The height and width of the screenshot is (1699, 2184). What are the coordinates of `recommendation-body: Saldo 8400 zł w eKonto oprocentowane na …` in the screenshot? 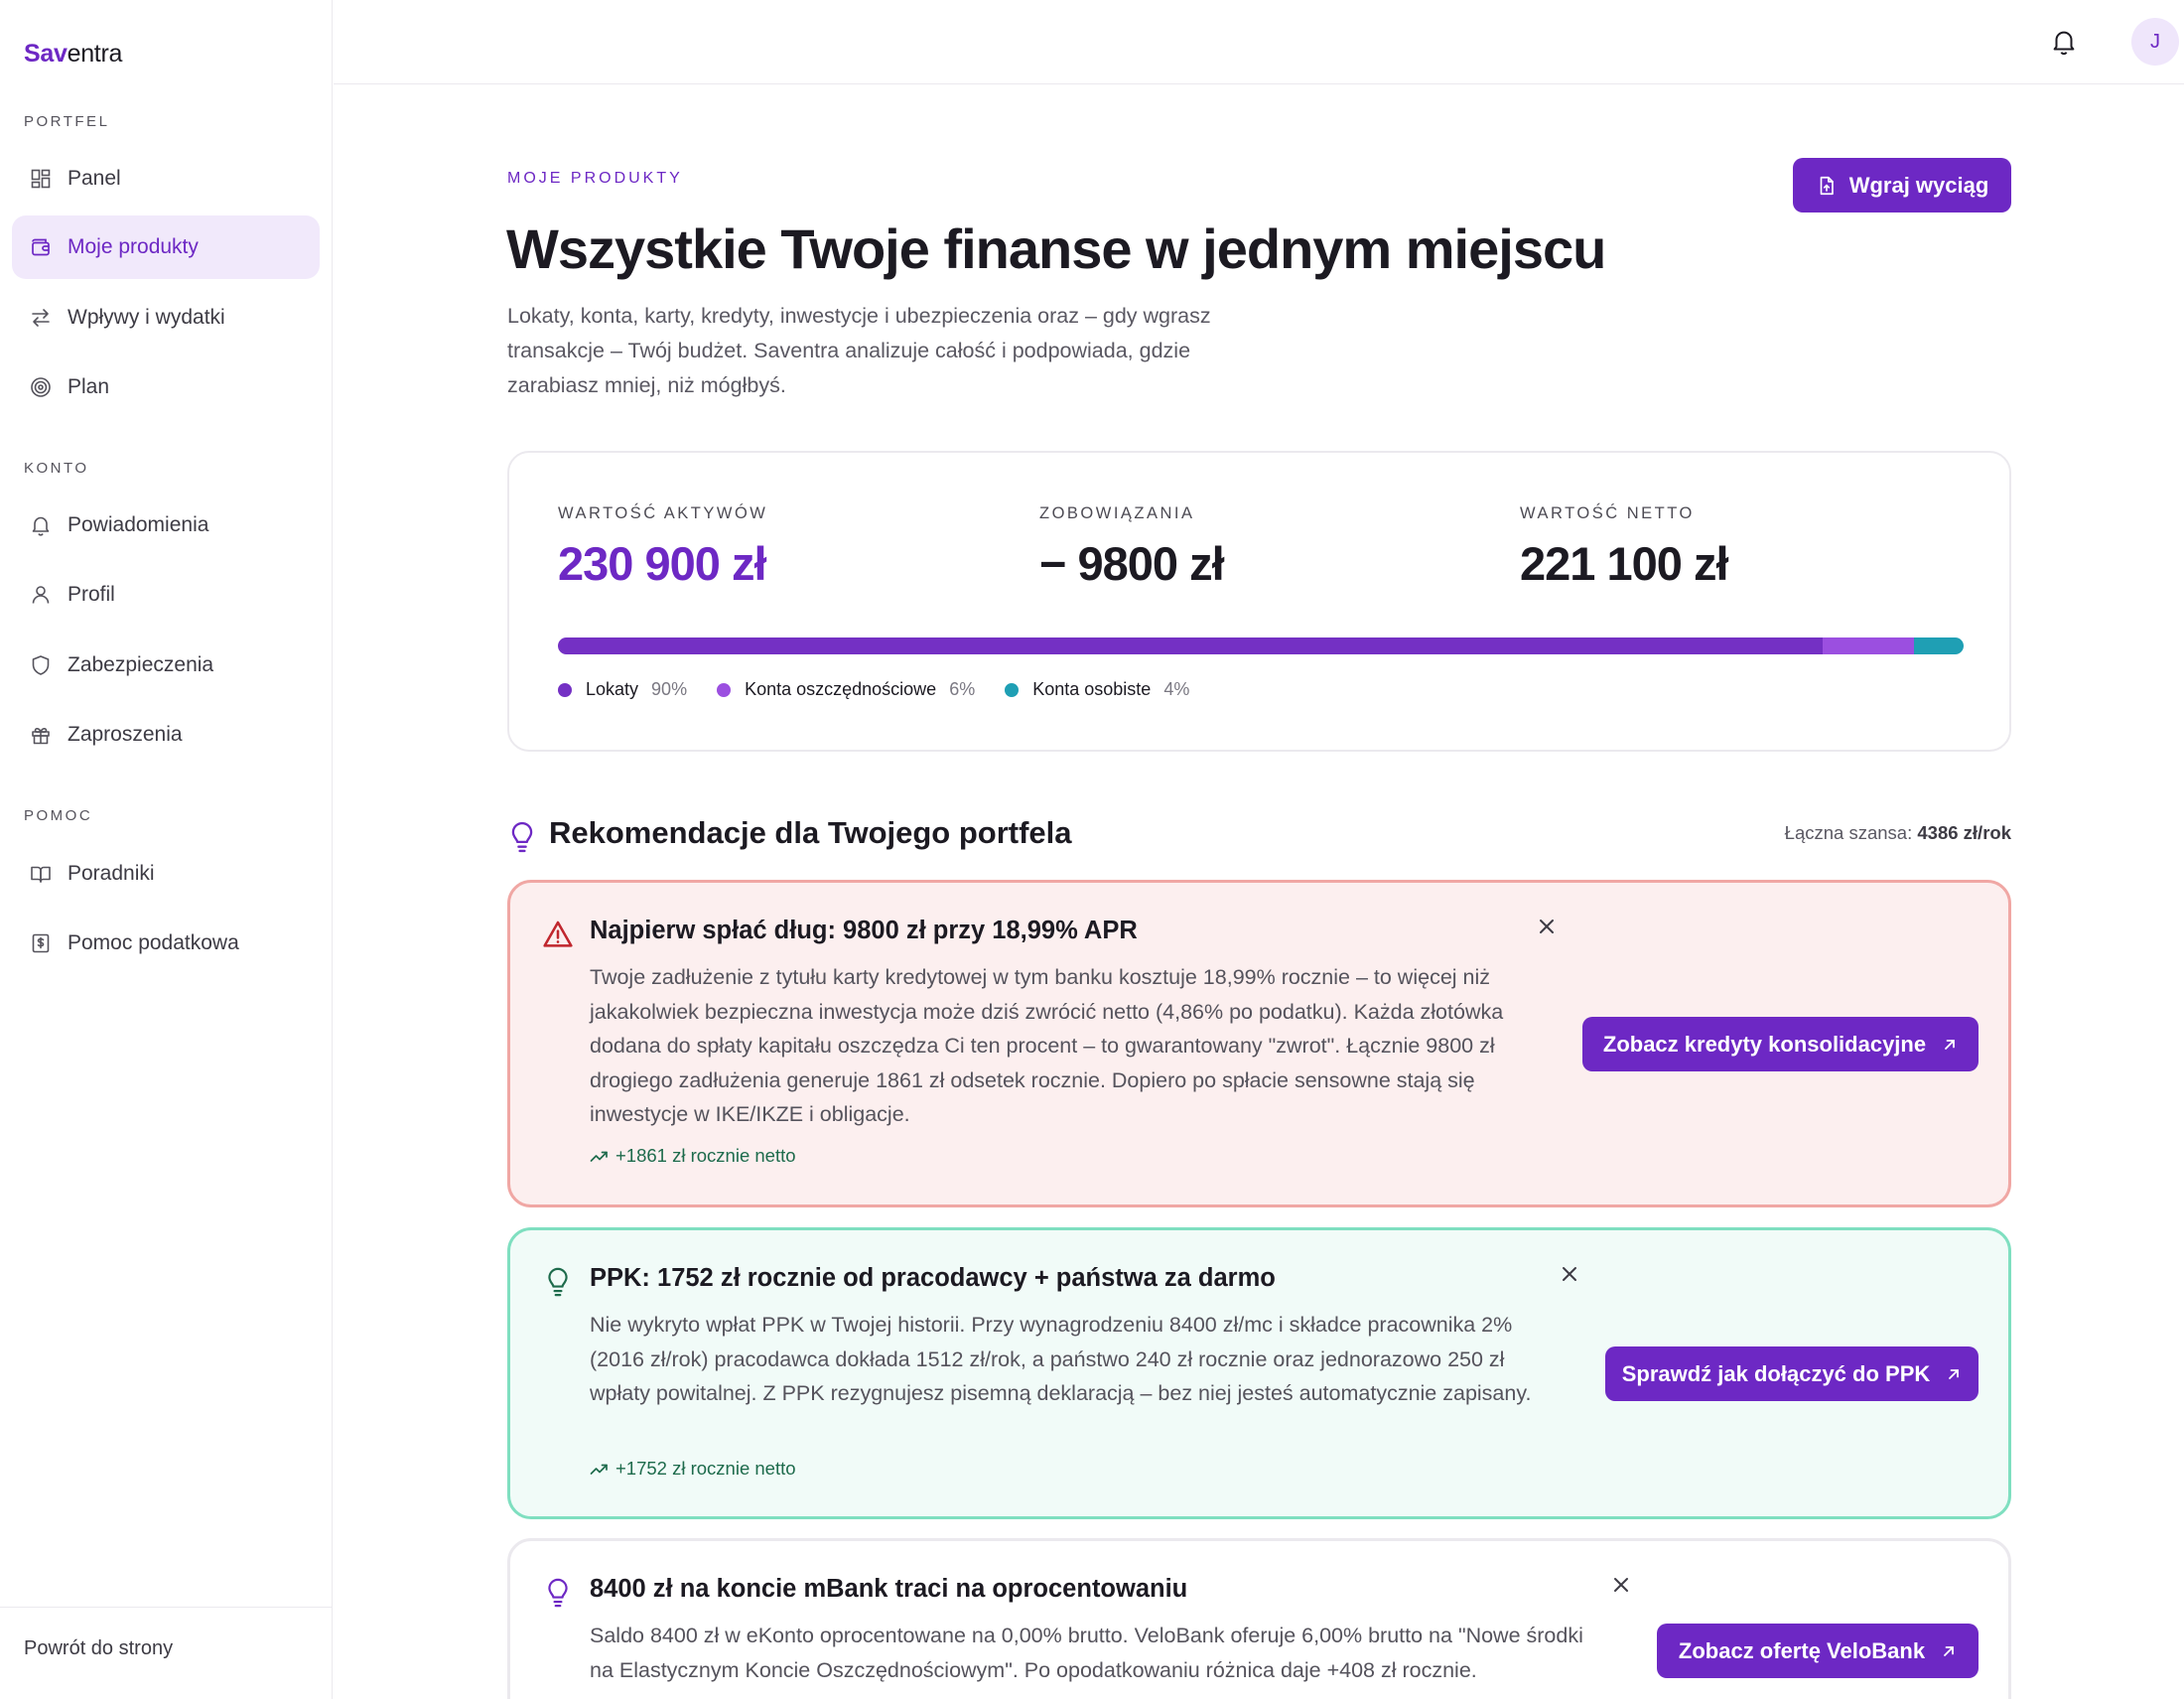 It's located at (1086, 1653).